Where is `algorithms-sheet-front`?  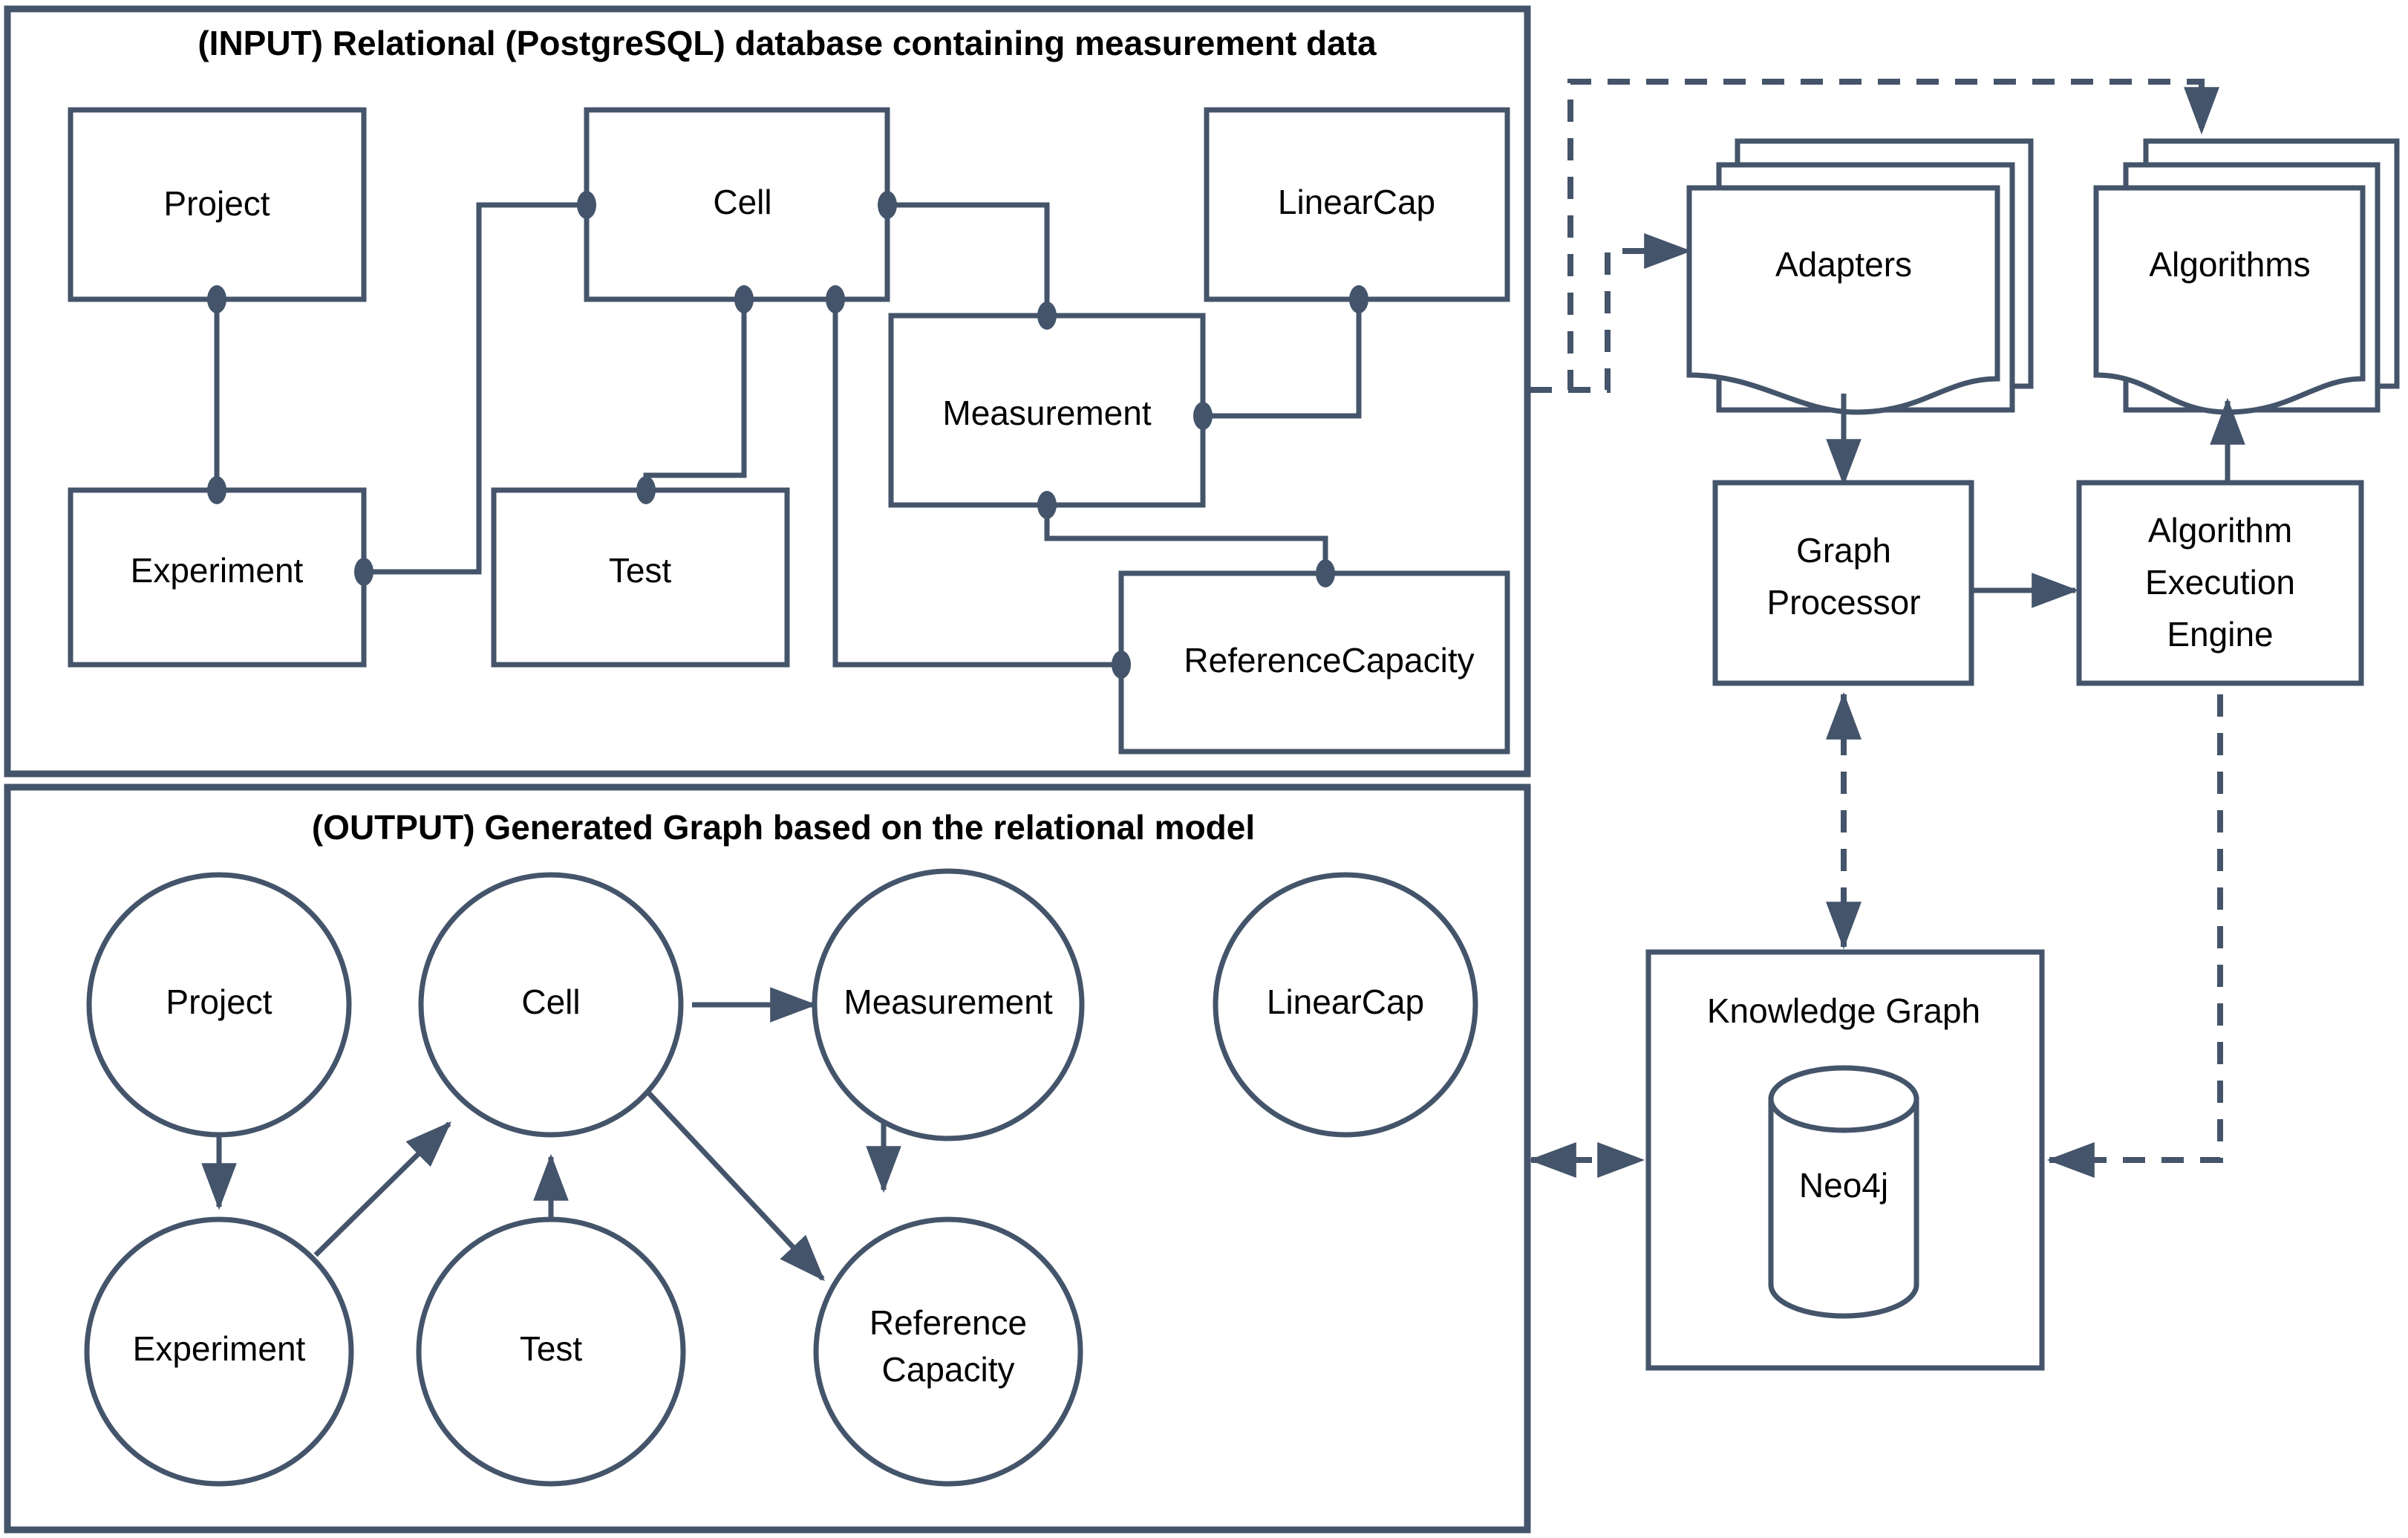 algorithms-sheet-front is located at coordinates (2229, 300).